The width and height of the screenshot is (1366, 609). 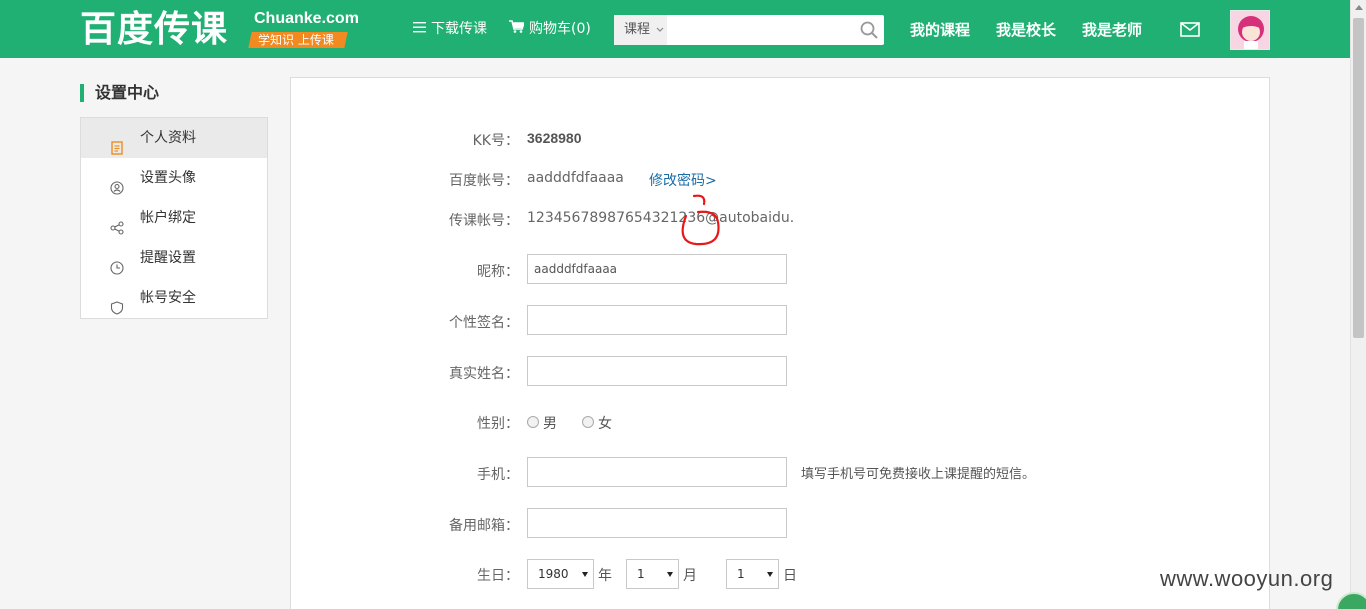 I want to click on sidebar-item-security: 帐号安全, so click(x=174, y=298).